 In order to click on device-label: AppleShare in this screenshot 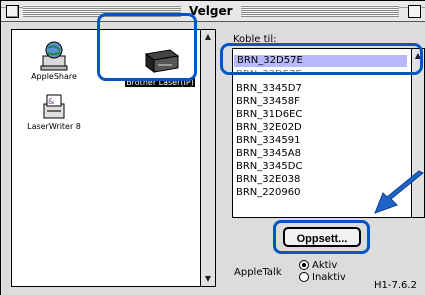, I will do `click(54, 76)`.